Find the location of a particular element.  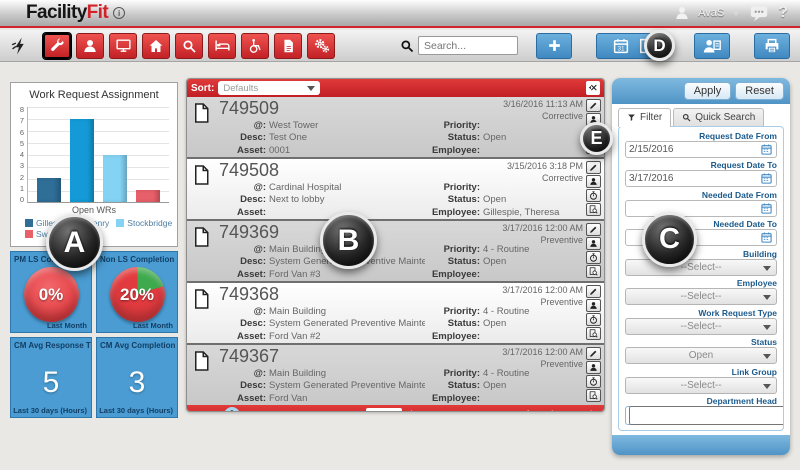

collapse-button is located at coordinates (593, 88).